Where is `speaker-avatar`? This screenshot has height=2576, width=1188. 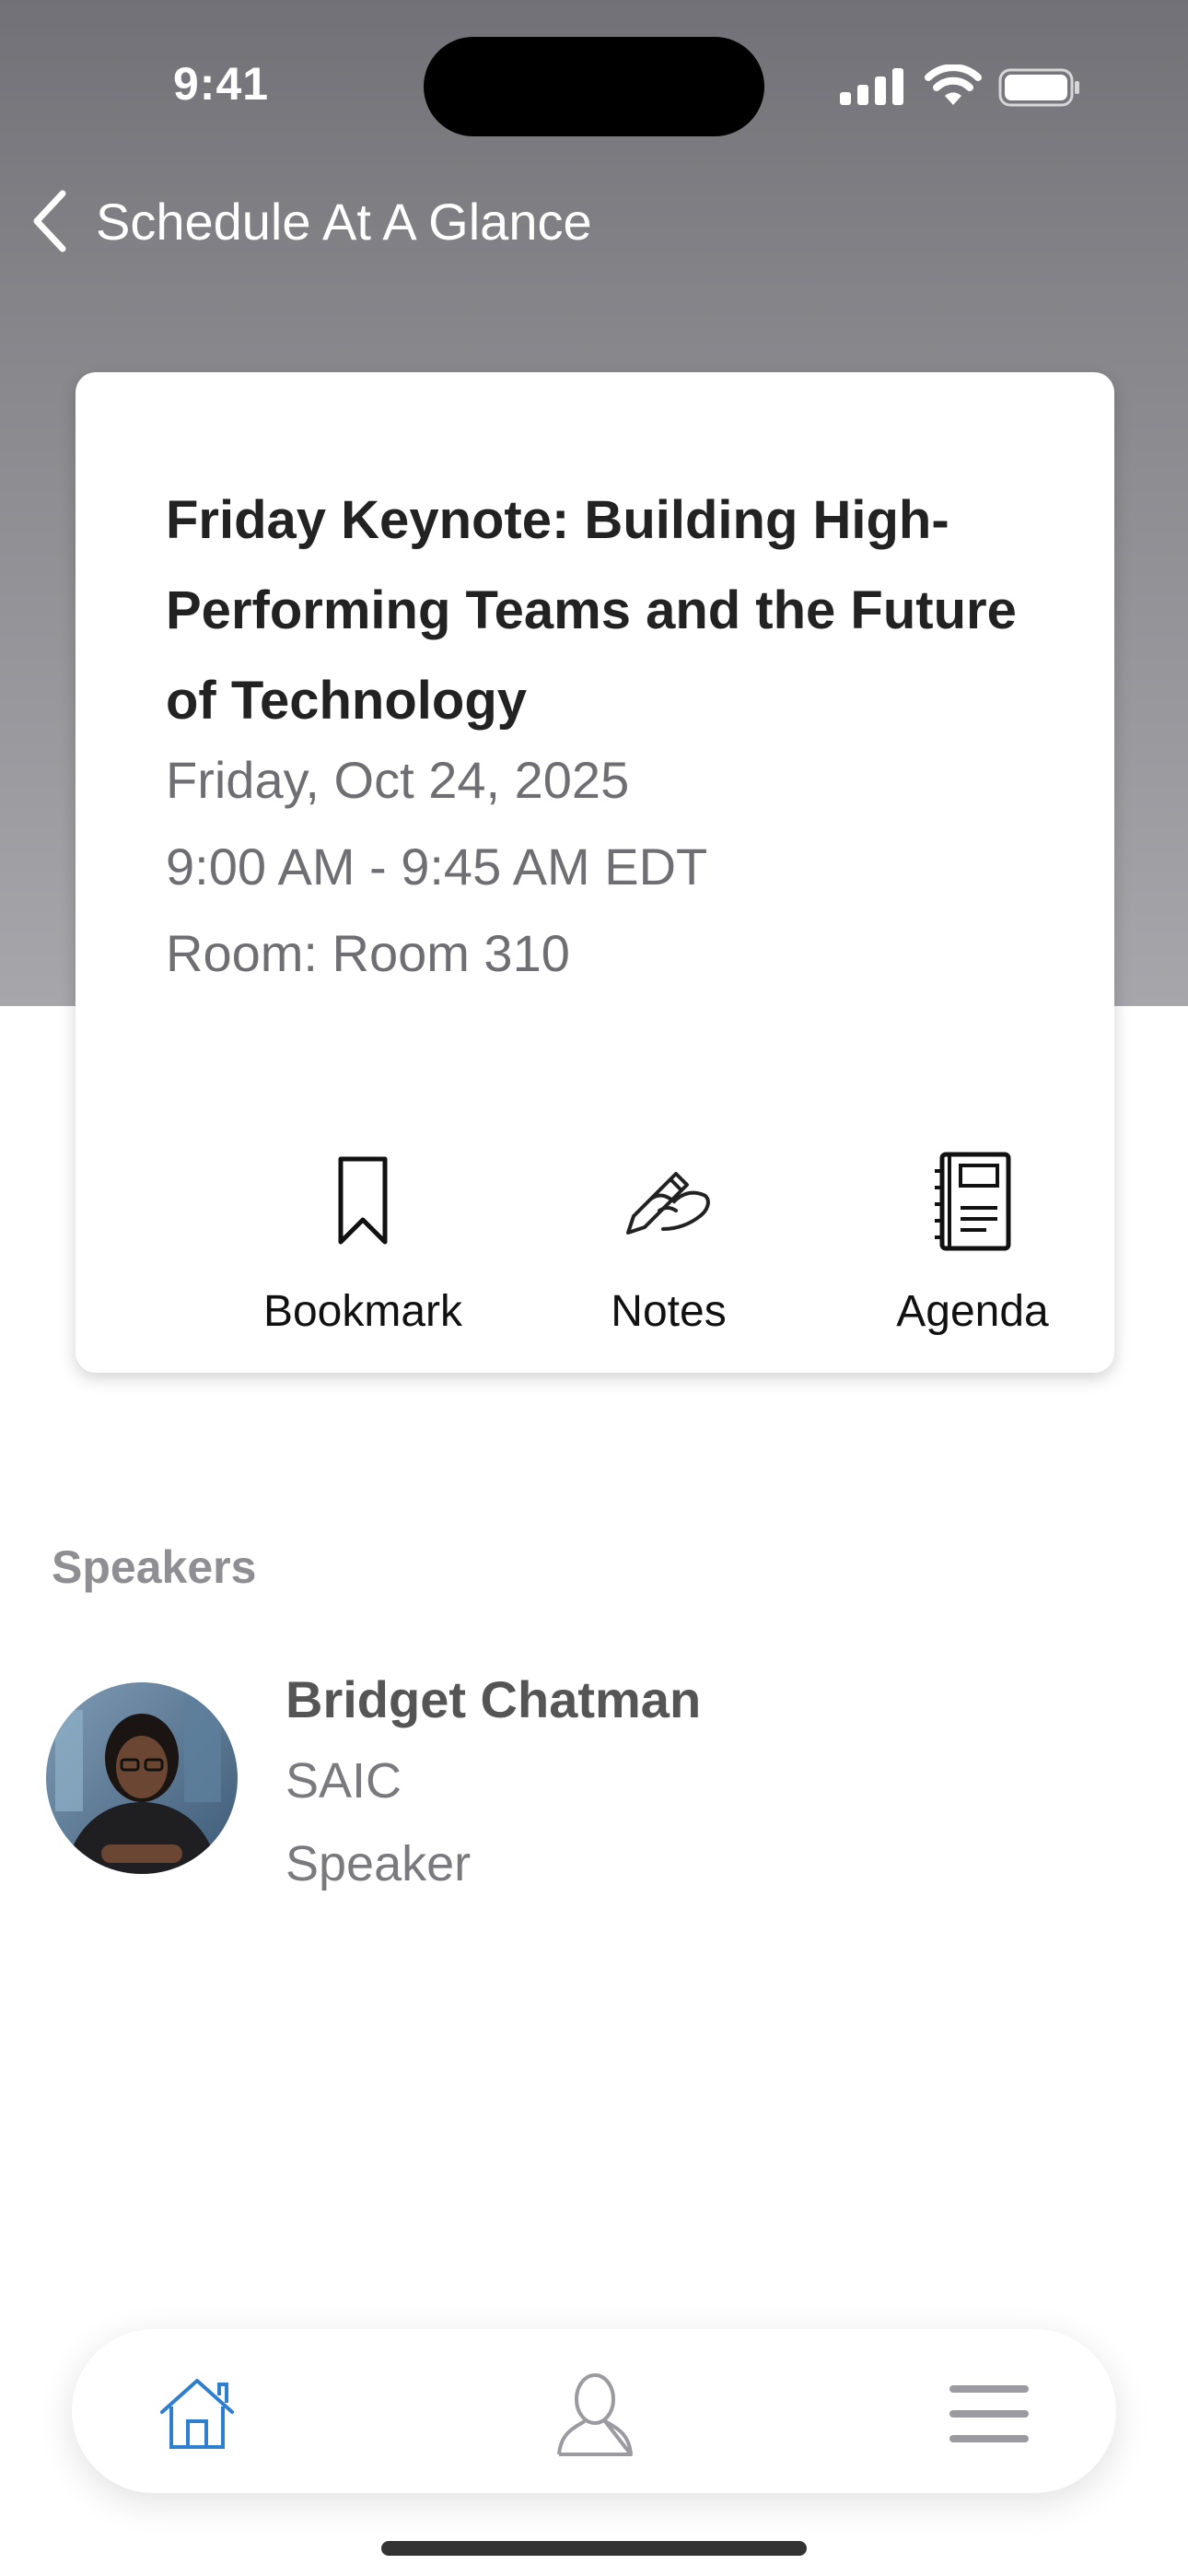
speaker-avatar is located at coordinates (142, 1778).